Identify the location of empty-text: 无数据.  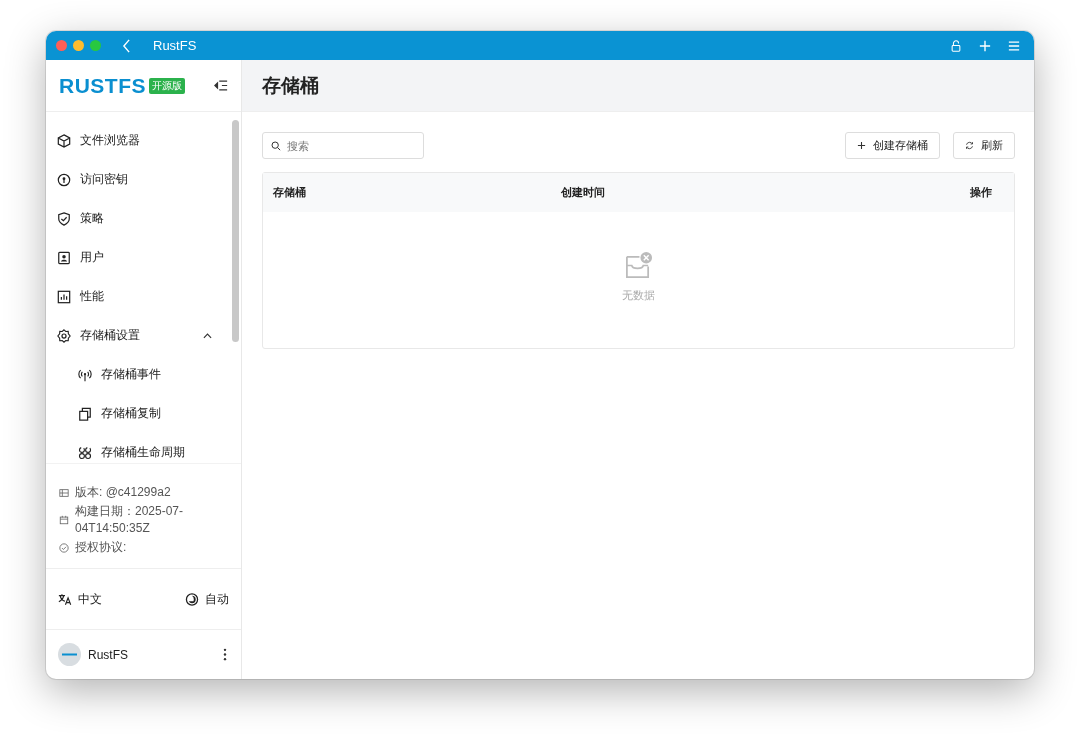
(638, 295).